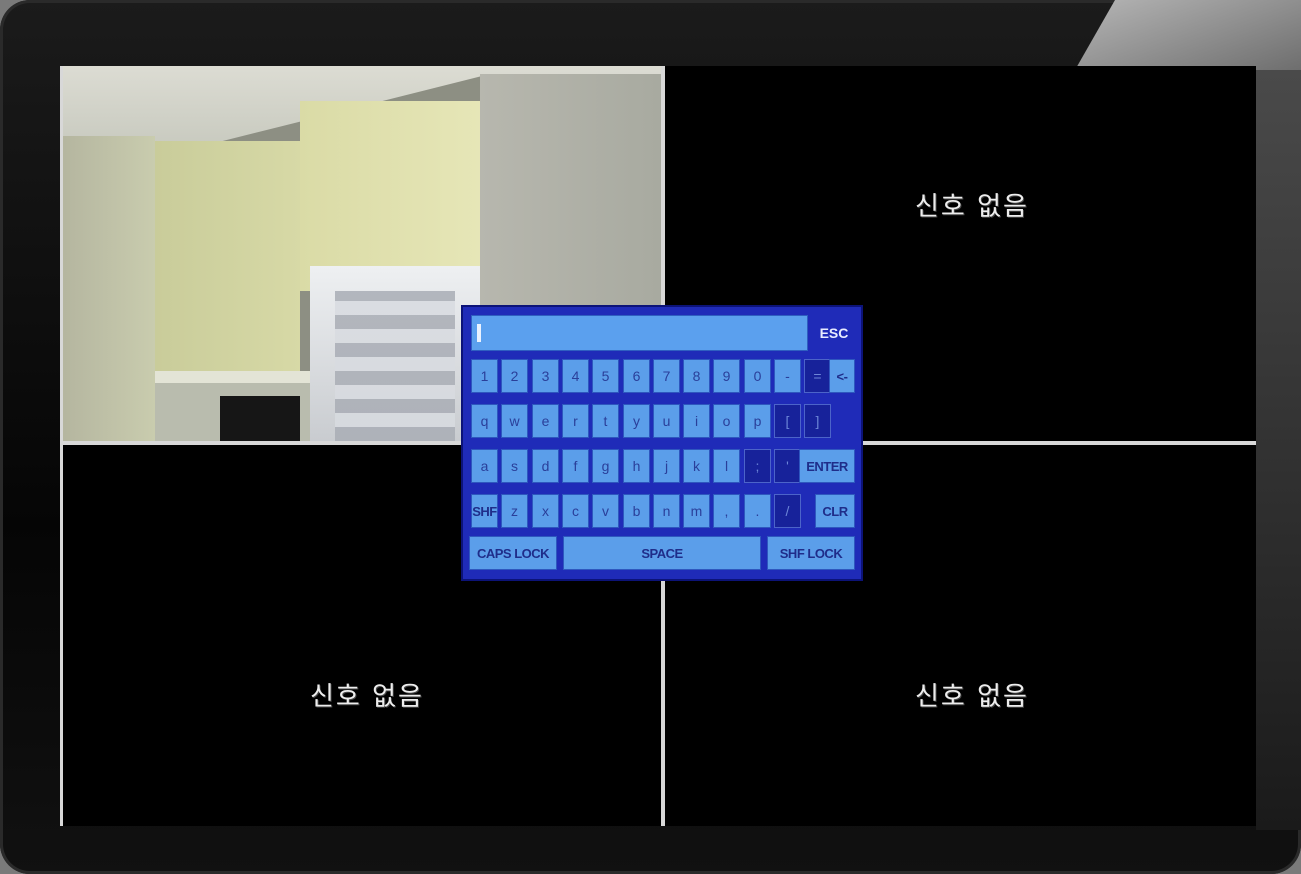 This screenshot has width=1301, height=874. What do you see at coordinates (757, 421) in the screenshot?
I see `key-p: p` at bounding box center [757, 421].